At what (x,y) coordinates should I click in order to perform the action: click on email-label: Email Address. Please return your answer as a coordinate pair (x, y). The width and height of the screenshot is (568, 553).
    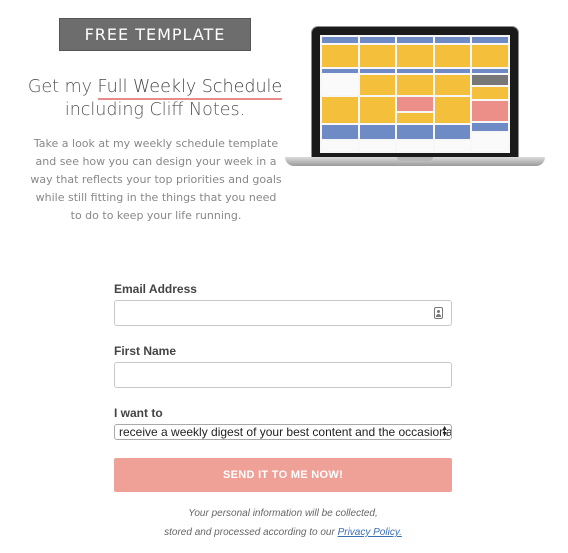
    Looking at the image, I should click on (155, 289).